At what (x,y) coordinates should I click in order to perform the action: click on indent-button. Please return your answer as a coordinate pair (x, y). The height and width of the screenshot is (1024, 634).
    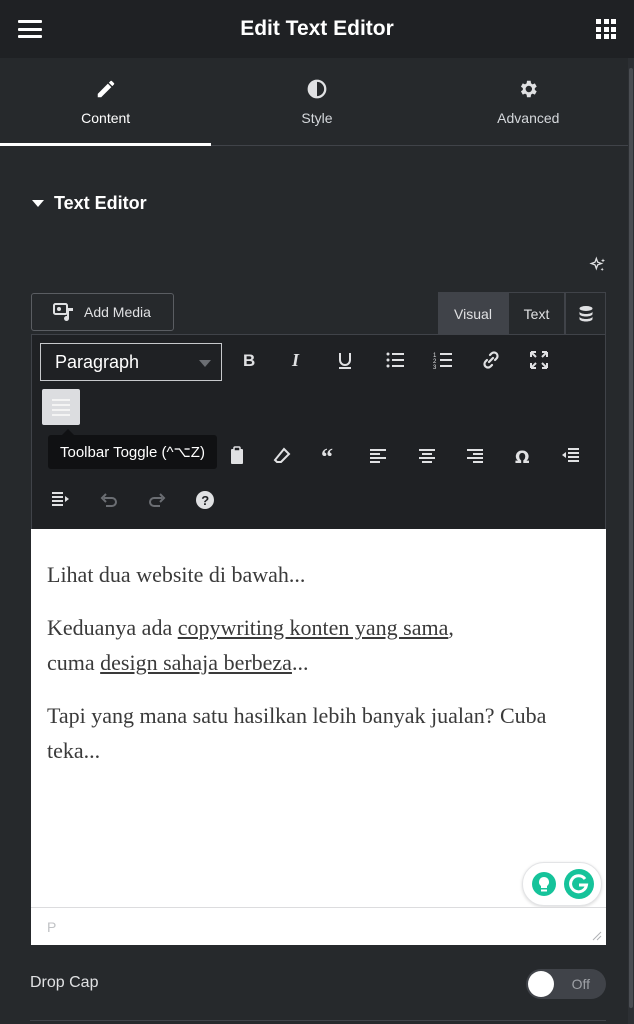
    Looking at the image, I should click on (61, 500).